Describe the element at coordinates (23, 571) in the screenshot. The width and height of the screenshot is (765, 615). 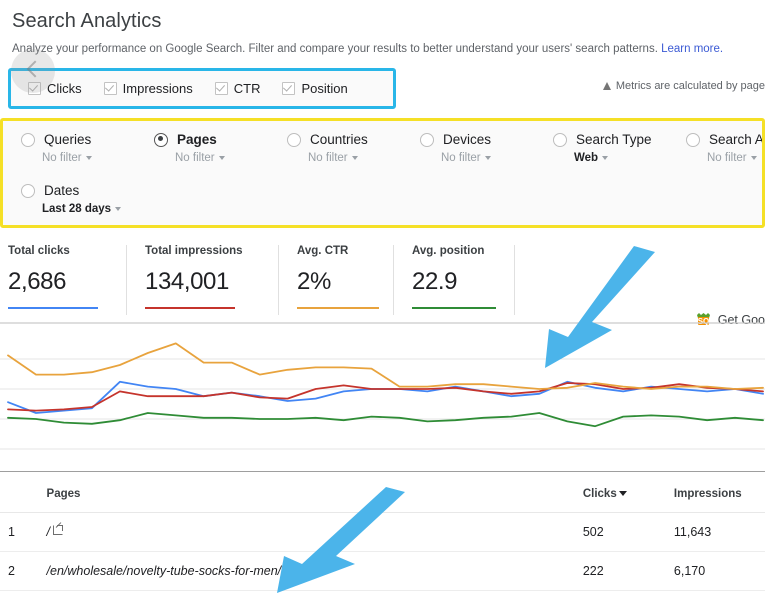
I see `row-index: 2` at that location.